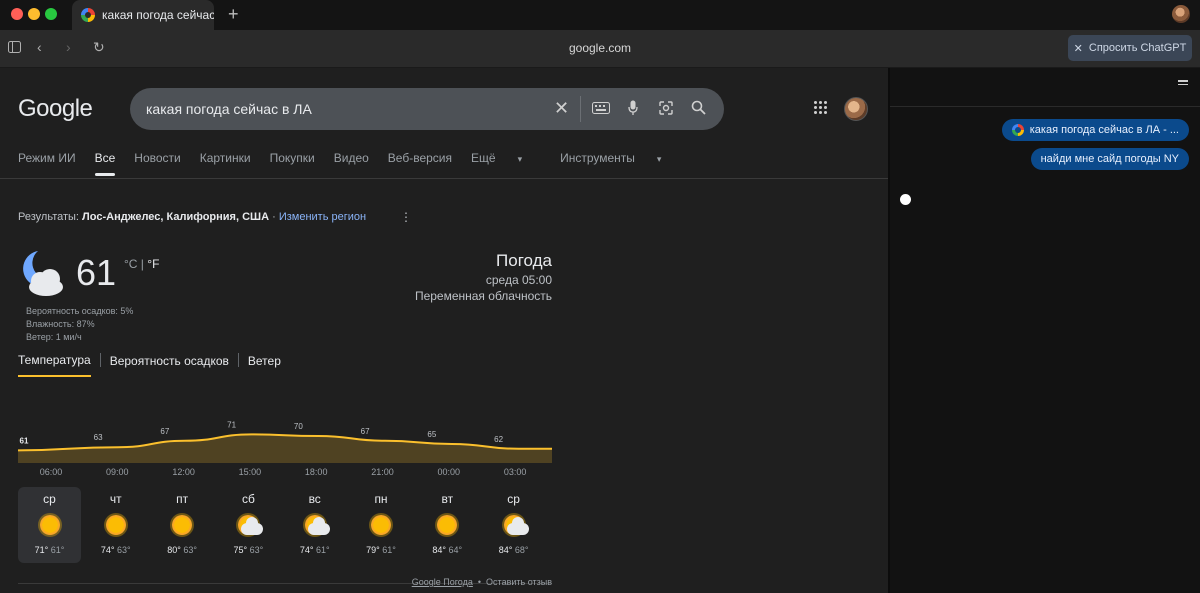 The width and height of the screenshot is (1200, 593). I want to click on forecast-day-name: сб, so click(248, 499).